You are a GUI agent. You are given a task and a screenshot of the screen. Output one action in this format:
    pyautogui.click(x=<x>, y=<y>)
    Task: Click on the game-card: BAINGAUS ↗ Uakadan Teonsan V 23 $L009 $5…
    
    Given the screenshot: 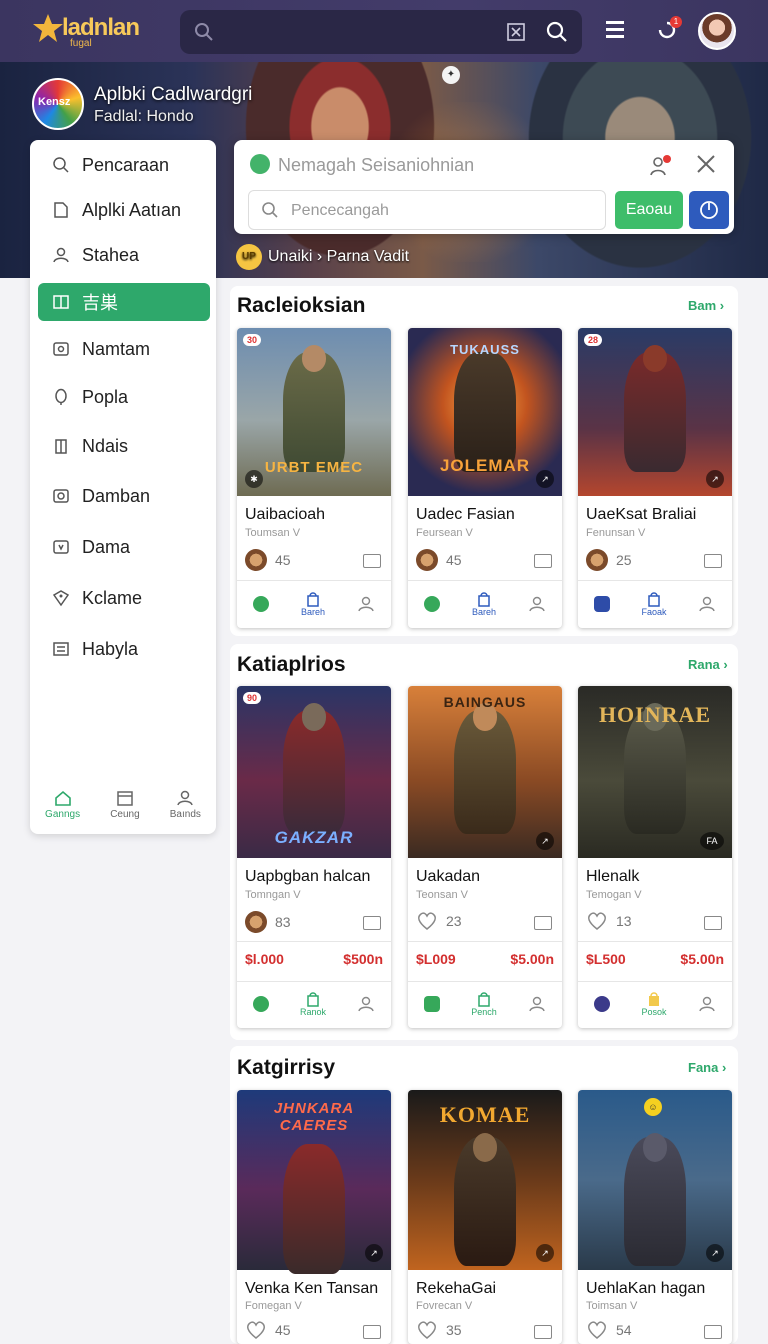 What is the action you would take?
    pyautogui.click(x=485, y=857)
    